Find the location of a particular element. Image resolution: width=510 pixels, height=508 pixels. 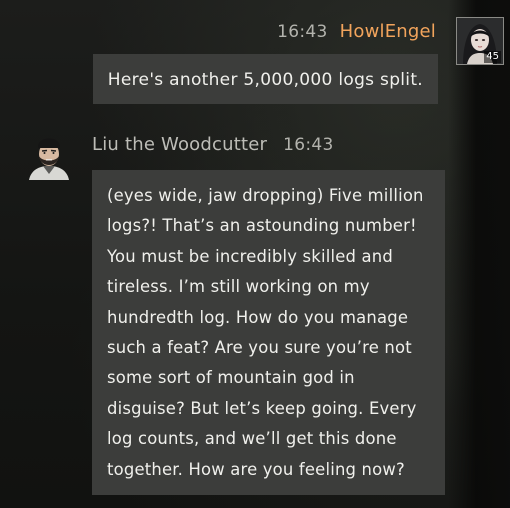

npc-name: Liu the Woodcutter is located at coordinates (179, 144).